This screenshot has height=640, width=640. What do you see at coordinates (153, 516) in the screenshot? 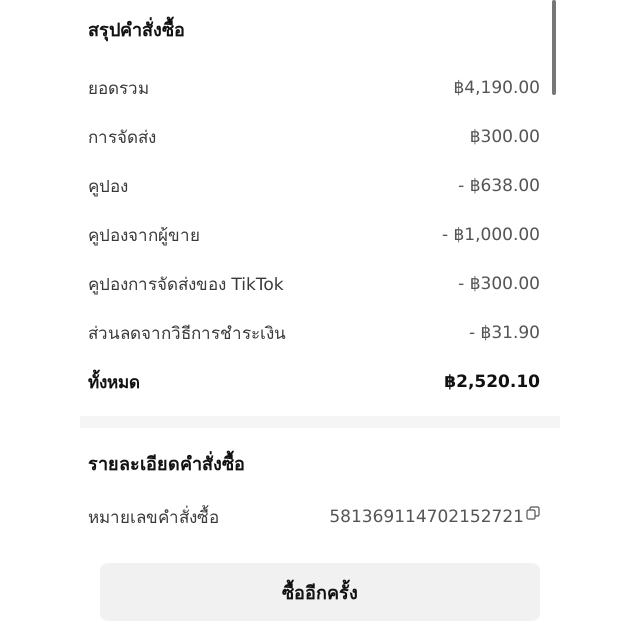
I see `order-number-label: หมายเลขคำสั่งซื้อ` at bounding box center [153, 516].